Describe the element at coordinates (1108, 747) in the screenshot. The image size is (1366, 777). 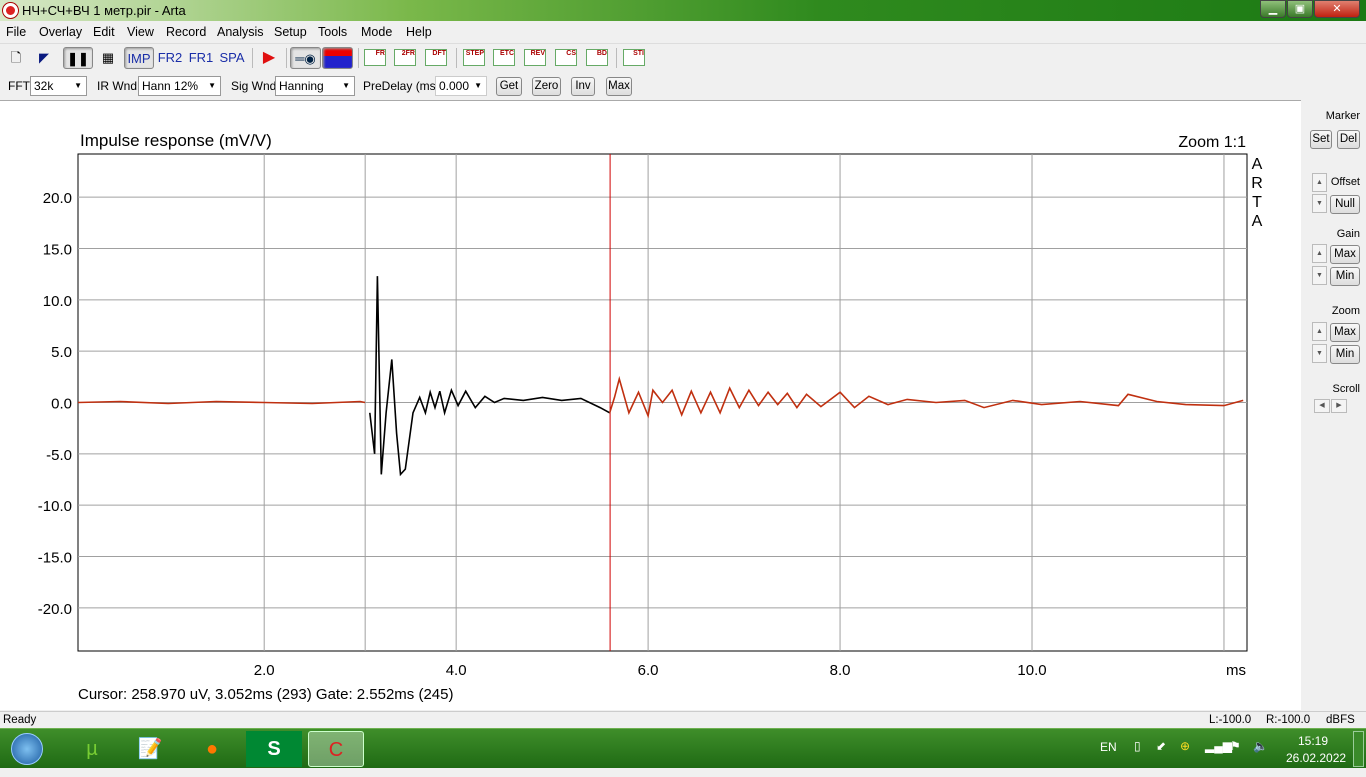
I see `language-indicator: EN` at that location.